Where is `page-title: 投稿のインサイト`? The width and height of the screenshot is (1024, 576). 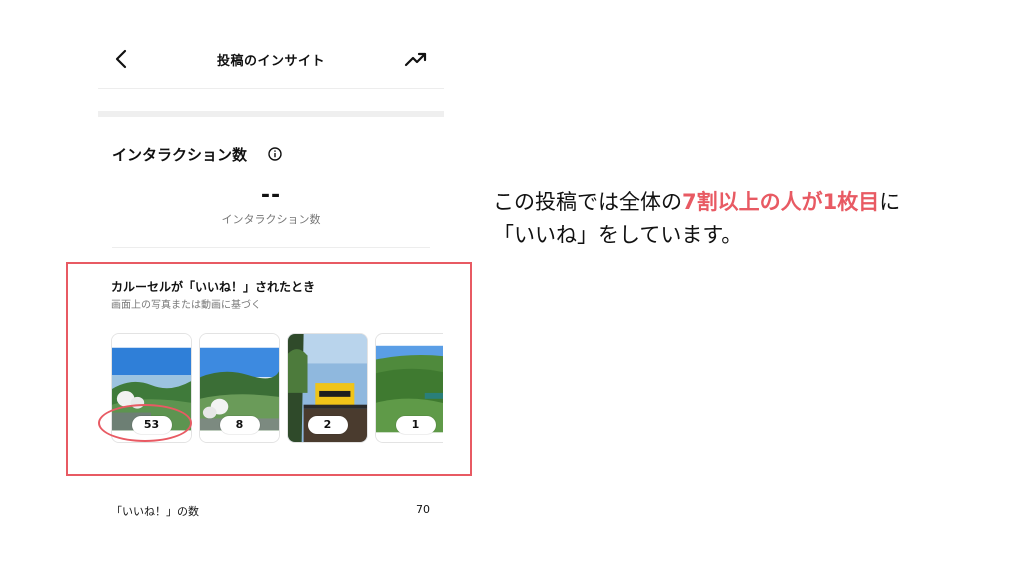 page-title: 投稿のインサイト is located at coordinates (270, 61).